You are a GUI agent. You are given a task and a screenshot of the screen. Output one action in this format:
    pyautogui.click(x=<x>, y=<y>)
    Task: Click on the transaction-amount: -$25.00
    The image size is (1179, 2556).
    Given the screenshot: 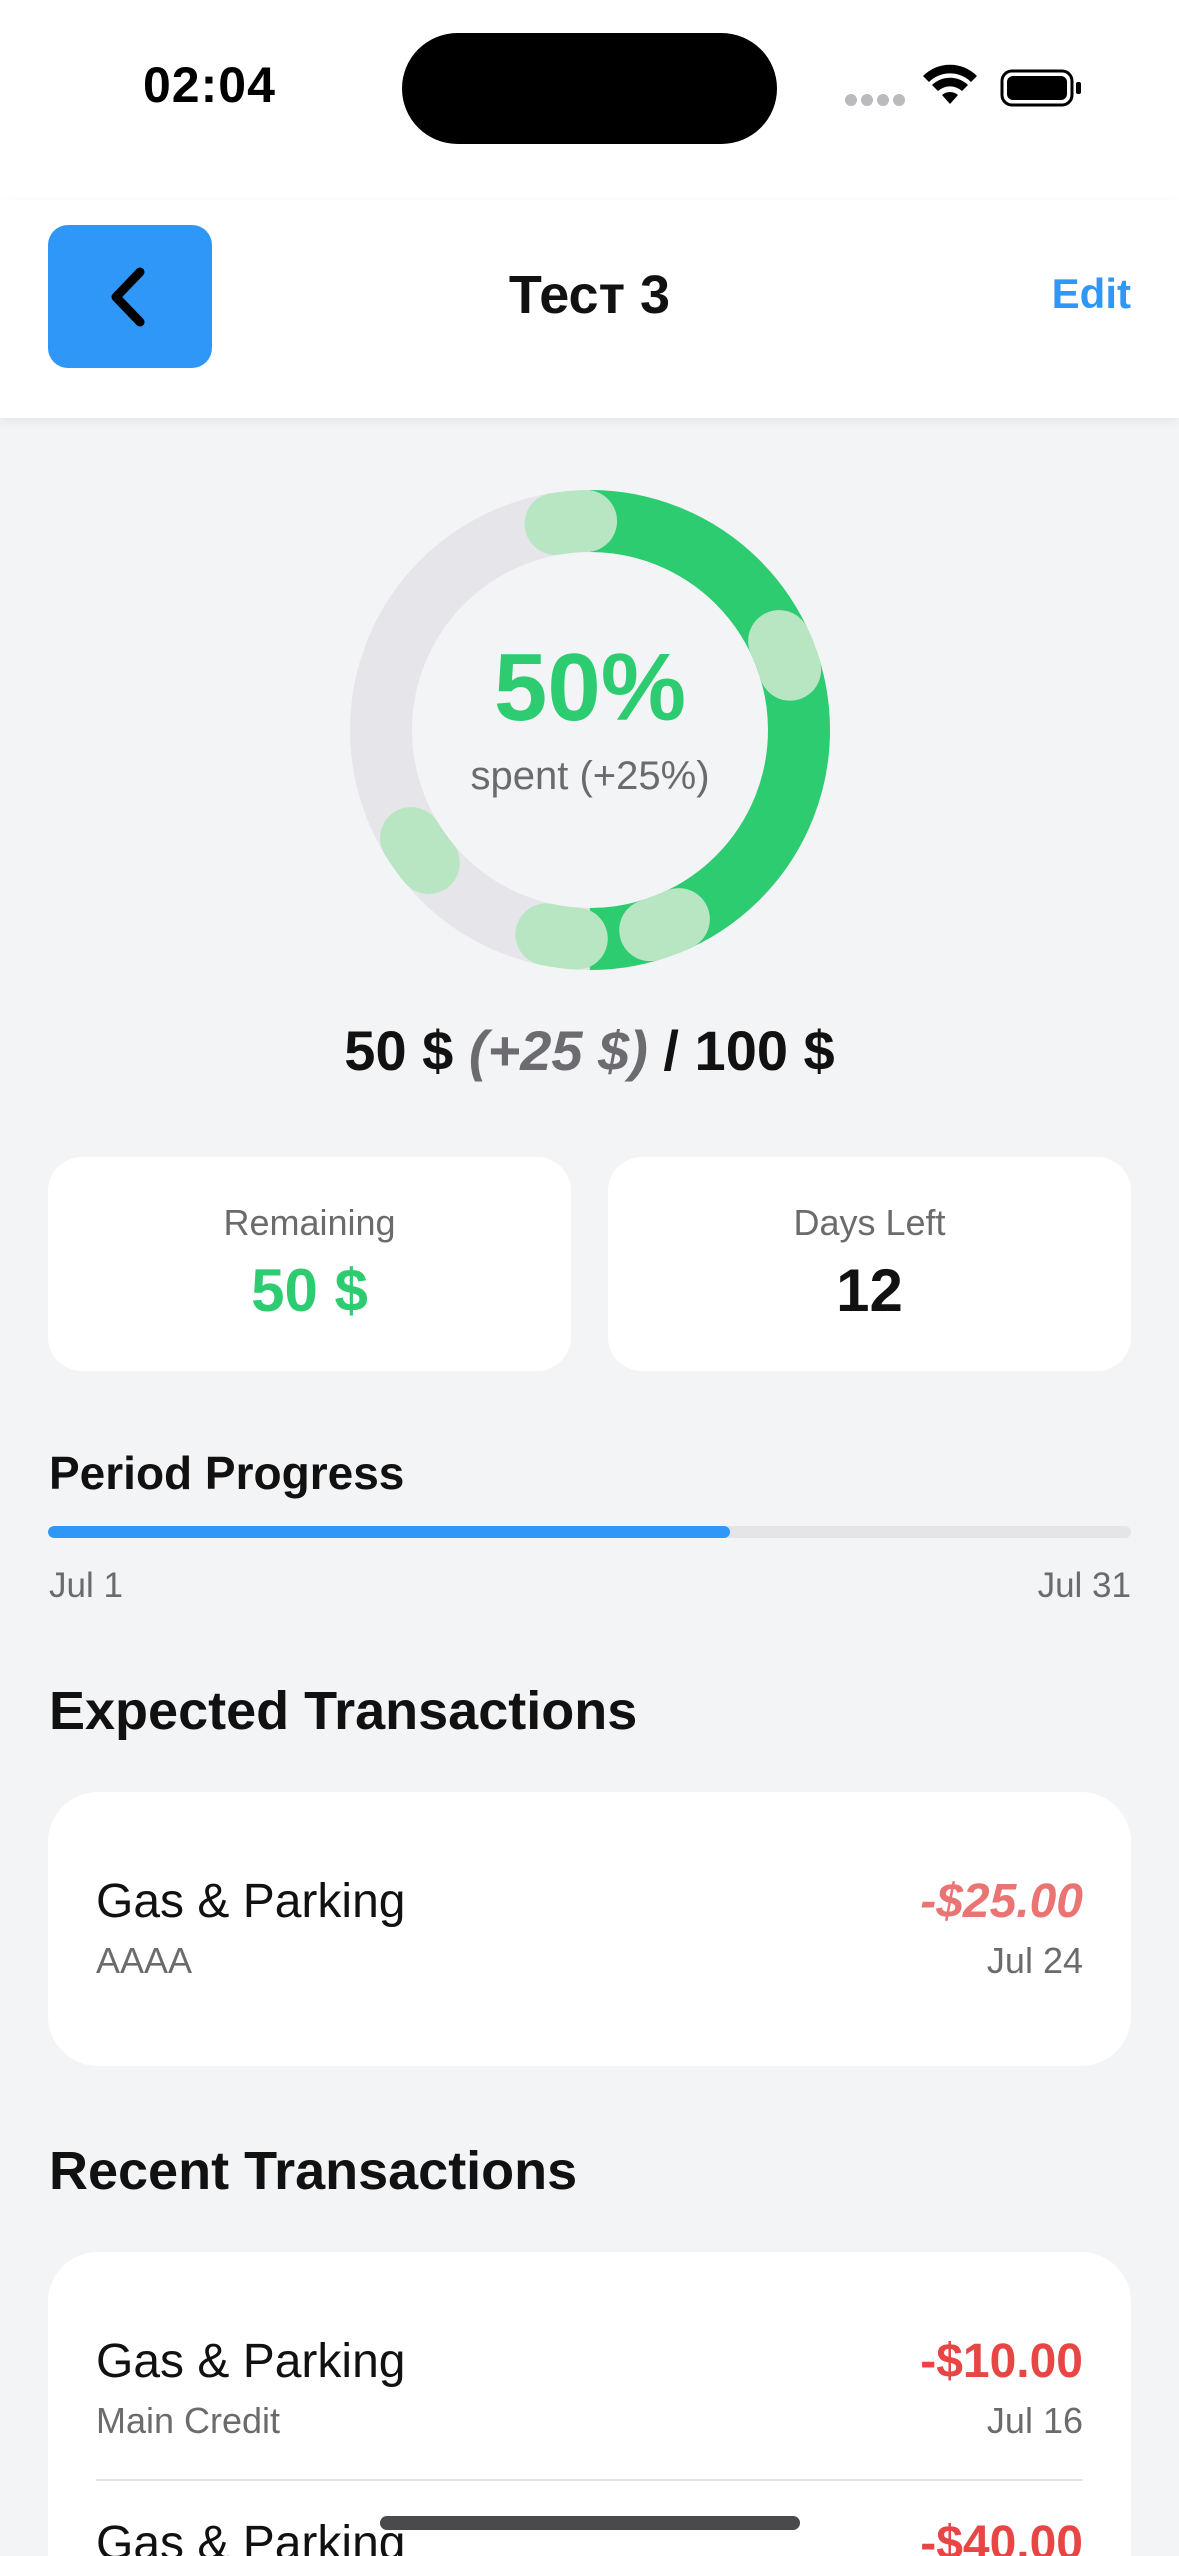 What is the action you would take?
    pyautogui.click(x=1001, y=1901)
    